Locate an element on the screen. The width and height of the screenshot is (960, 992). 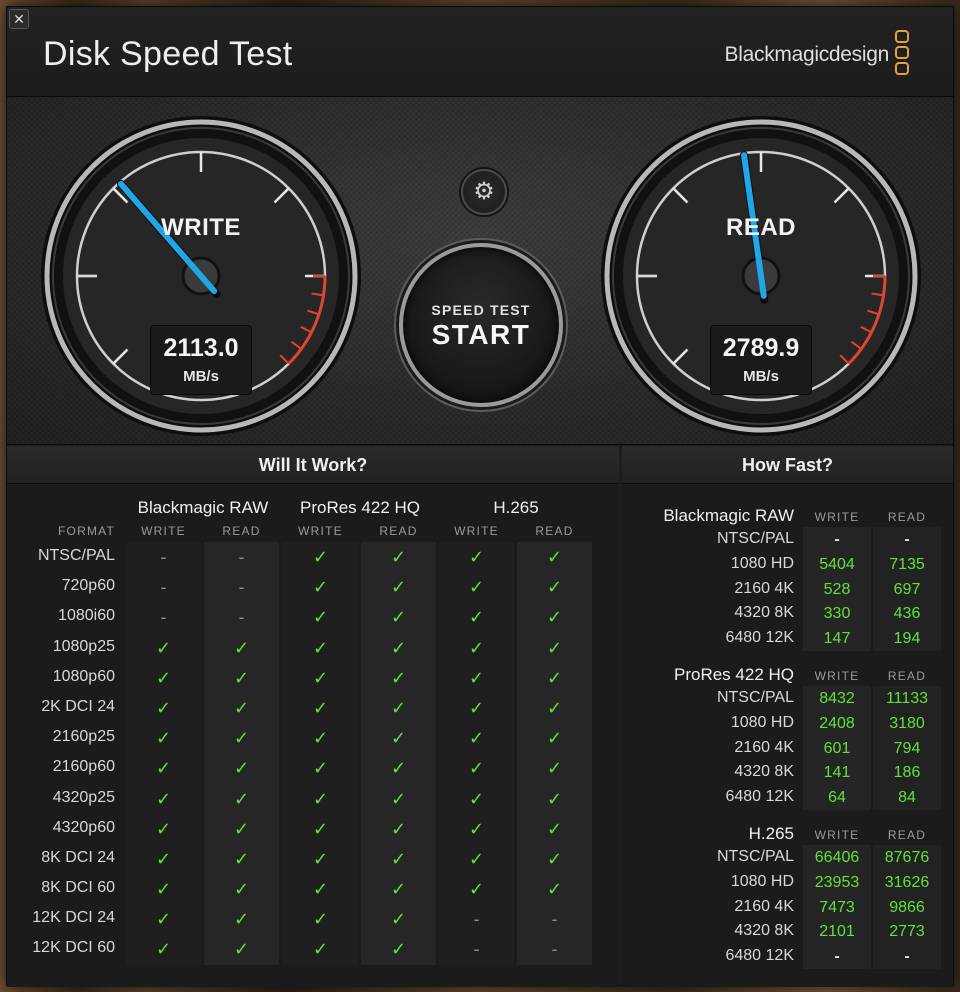
table-row: 6480 12K 64 84 is located at coordinates (787, 797).